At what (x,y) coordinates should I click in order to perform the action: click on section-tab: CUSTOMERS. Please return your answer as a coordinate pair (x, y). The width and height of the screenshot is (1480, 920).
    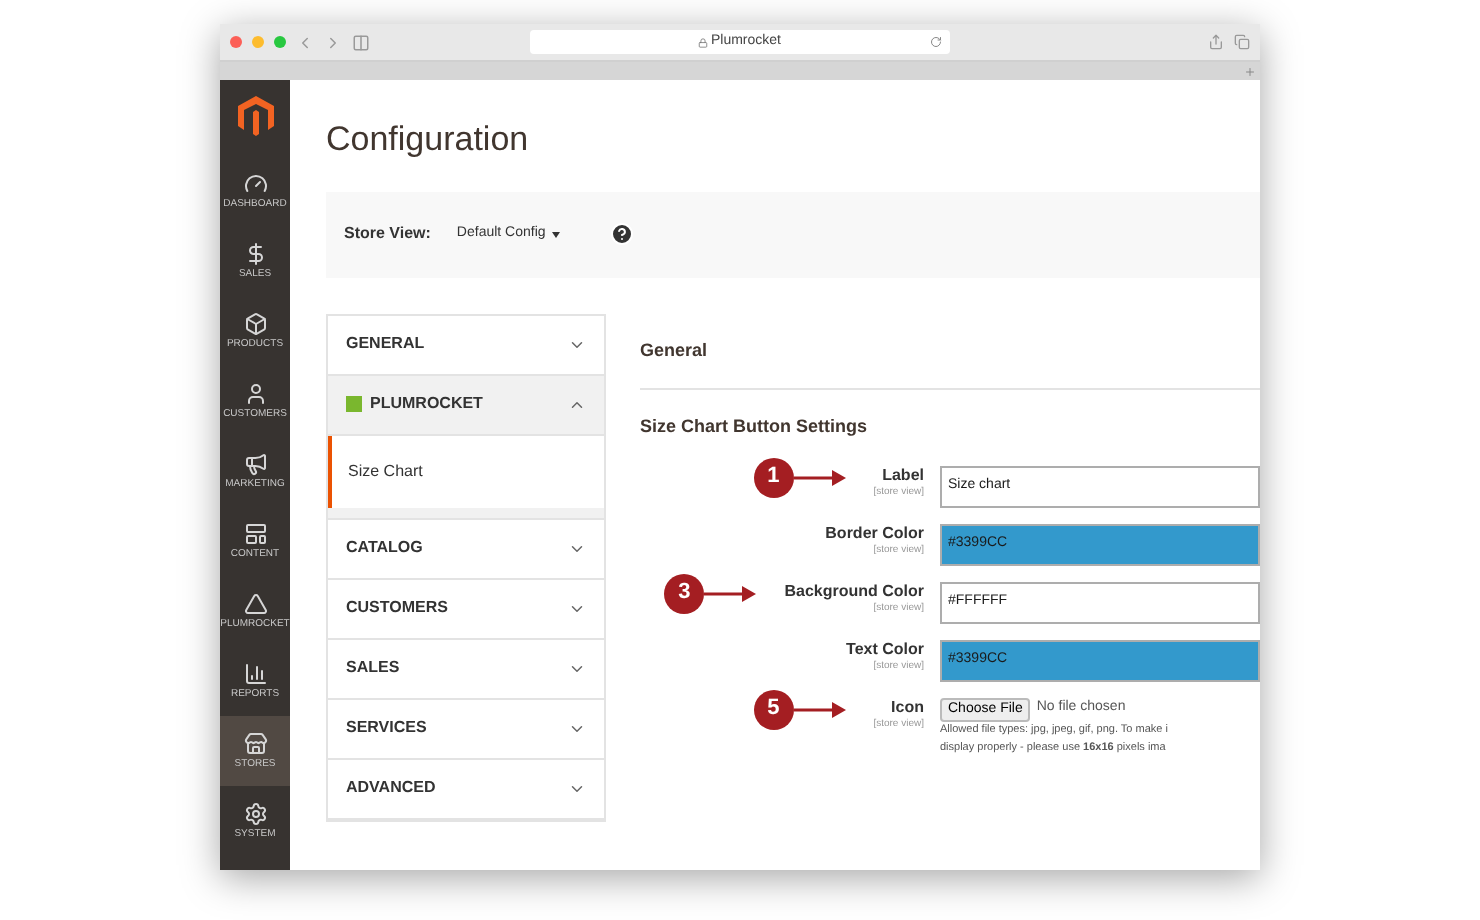
    Looking at the image, I should click on (466, 609).